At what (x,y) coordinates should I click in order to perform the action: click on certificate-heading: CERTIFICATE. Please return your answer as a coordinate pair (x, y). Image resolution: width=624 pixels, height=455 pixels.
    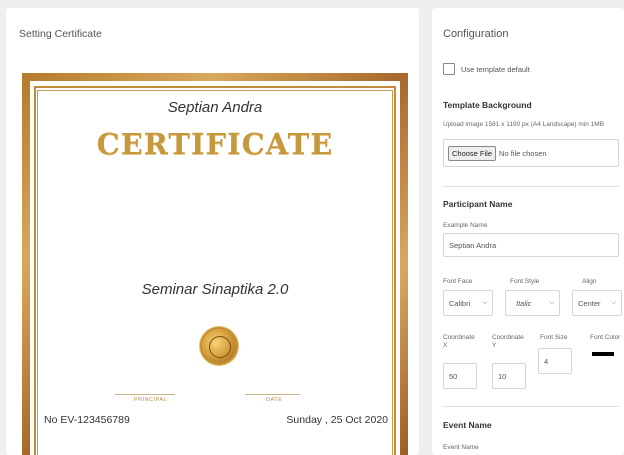
    Looking at the image, I should click on (215, 144).